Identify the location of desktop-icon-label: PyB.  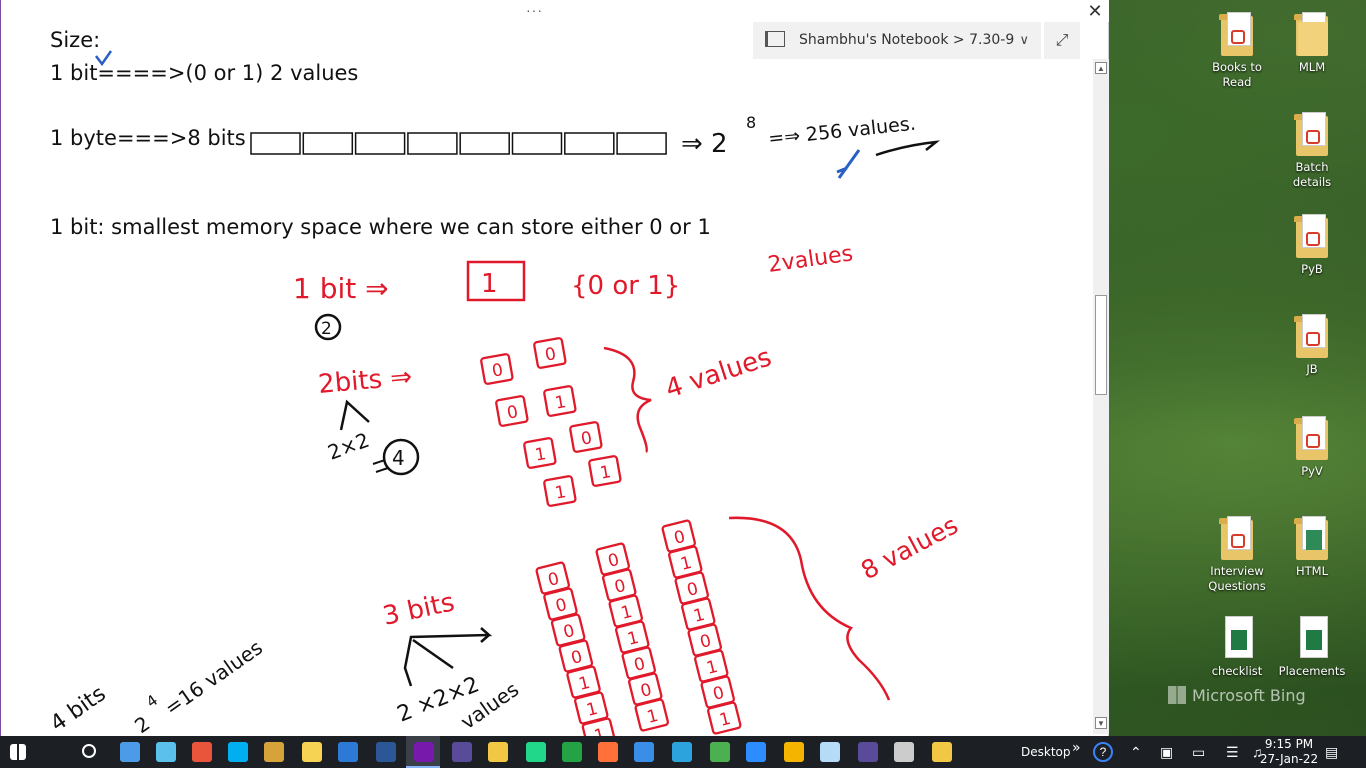
(1312, 269).